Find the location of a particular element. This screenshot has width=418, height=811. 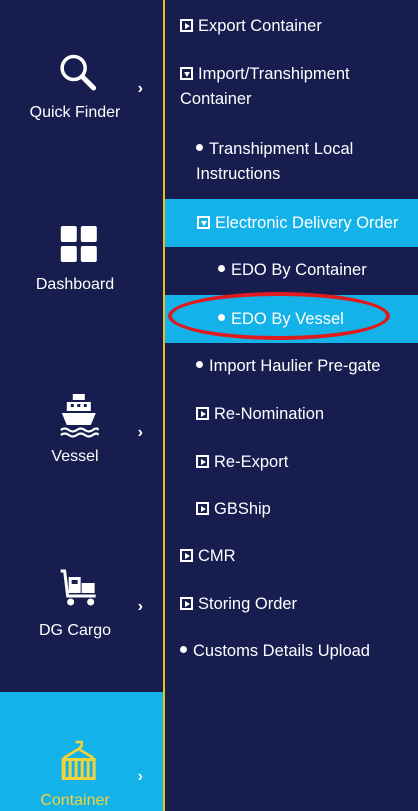

menu-item-cmr: CMR is located at coordinates (208, 556).